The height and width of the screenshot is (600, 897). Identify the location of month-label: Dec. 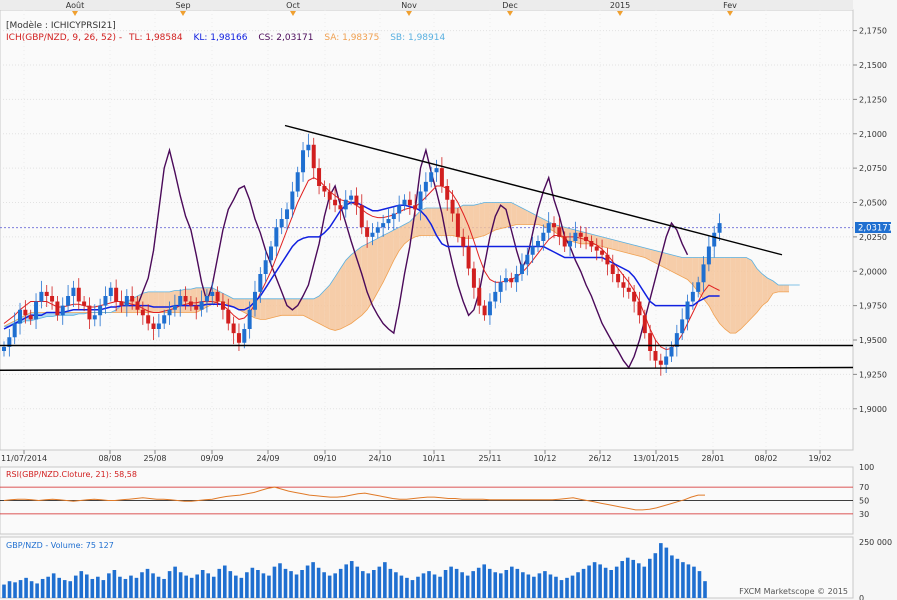
(509, 5).